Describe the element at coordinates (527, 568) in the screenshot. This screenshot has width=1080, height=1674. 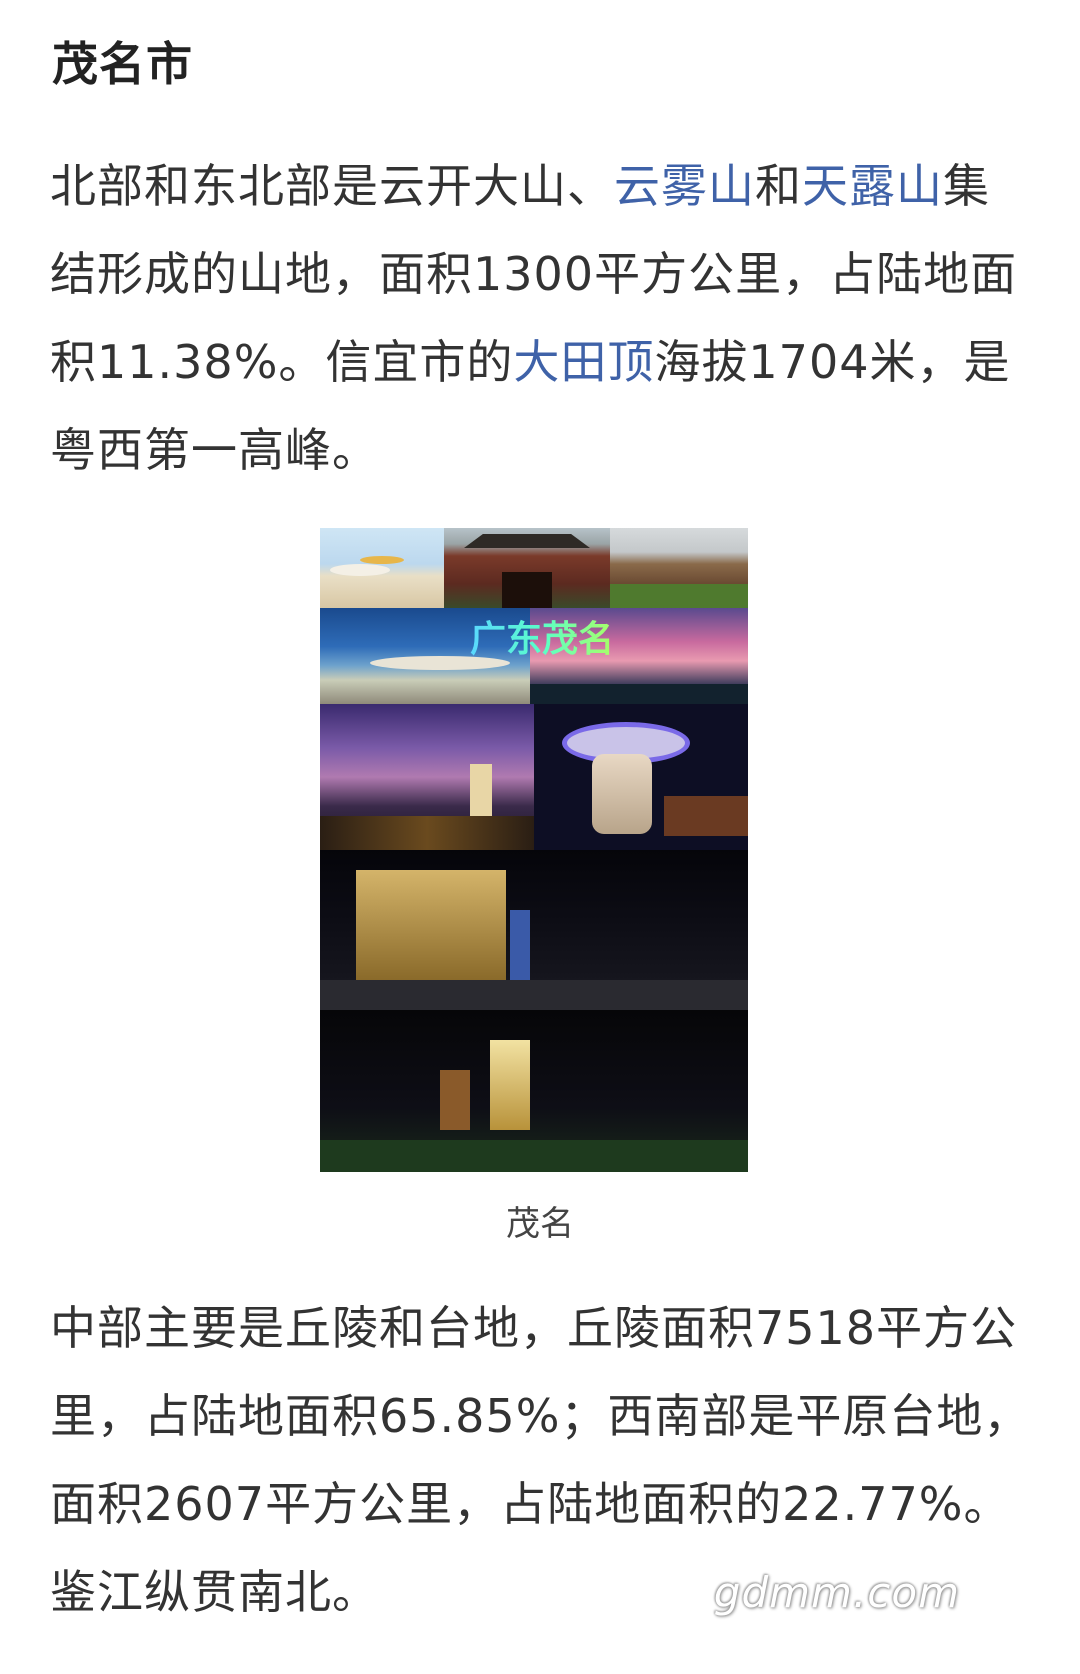
I see `temple-photo` at that location.